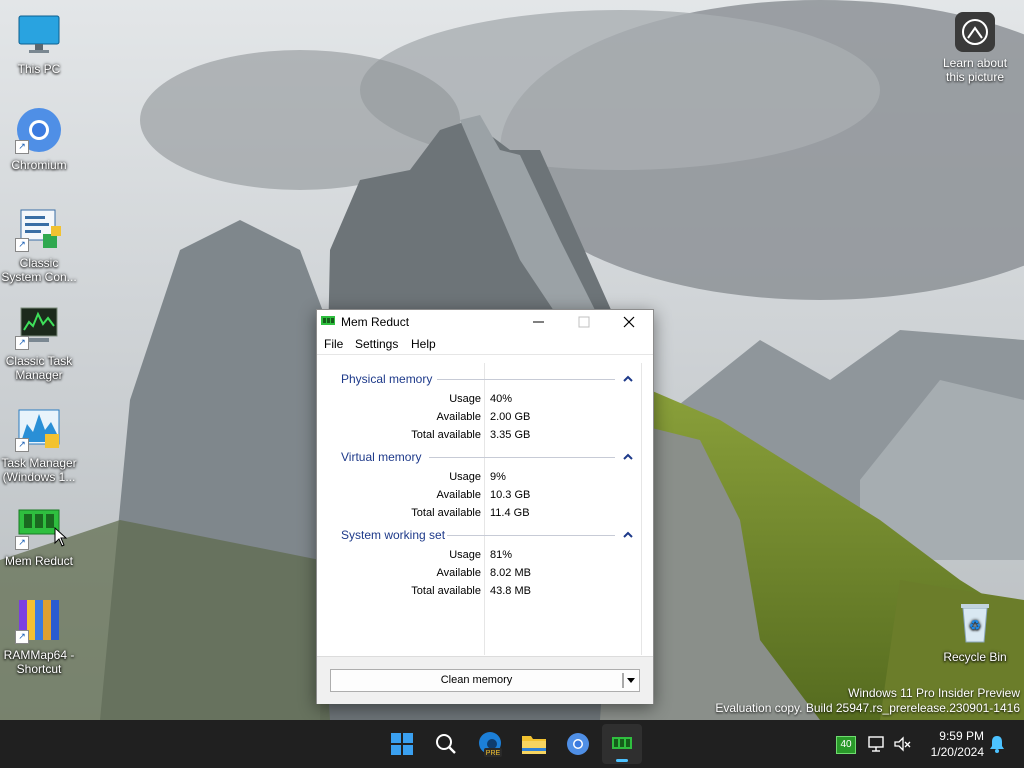 The width and height of the screenshot is (1024, 768). Describe the element at coordinates (501, 399) in the screenshot. I see `row-value: 40%` at that location.